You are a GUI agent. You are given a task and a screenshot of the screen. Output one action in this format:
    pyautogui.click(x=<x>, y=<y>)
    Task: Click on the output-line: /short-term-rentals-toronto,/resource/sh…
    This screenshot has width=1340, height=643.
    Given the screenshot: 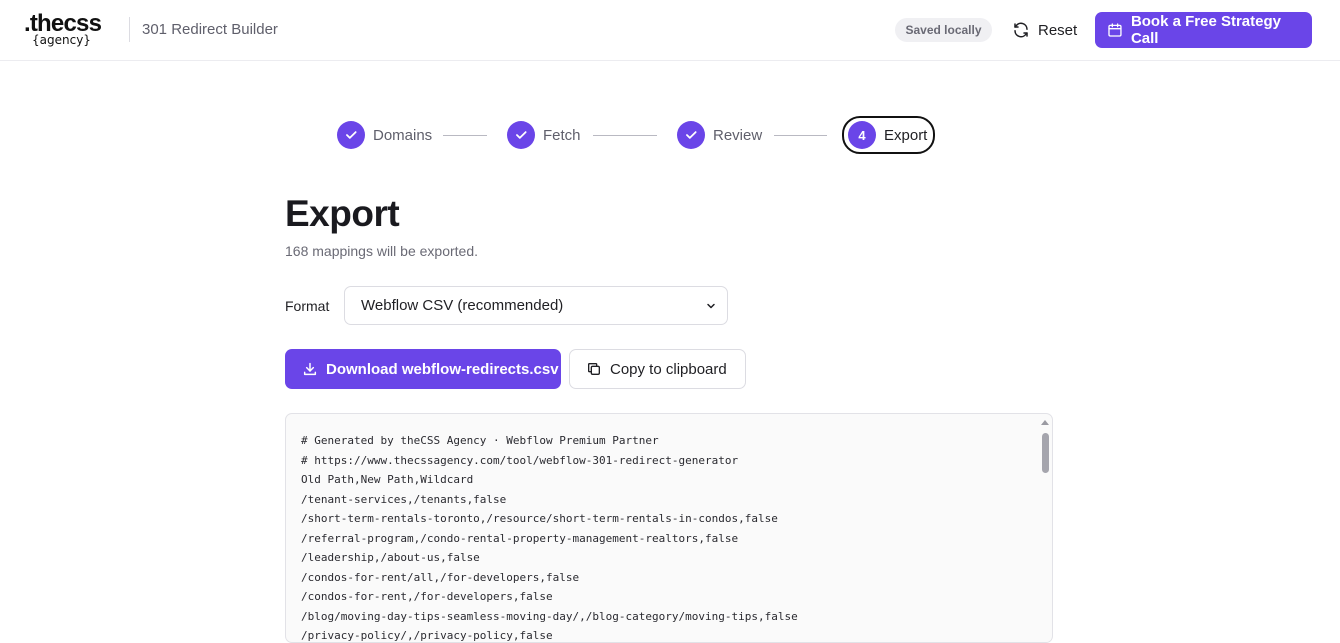 What is the action you would take?
    pyautogui.click(x=539, y=518)
    